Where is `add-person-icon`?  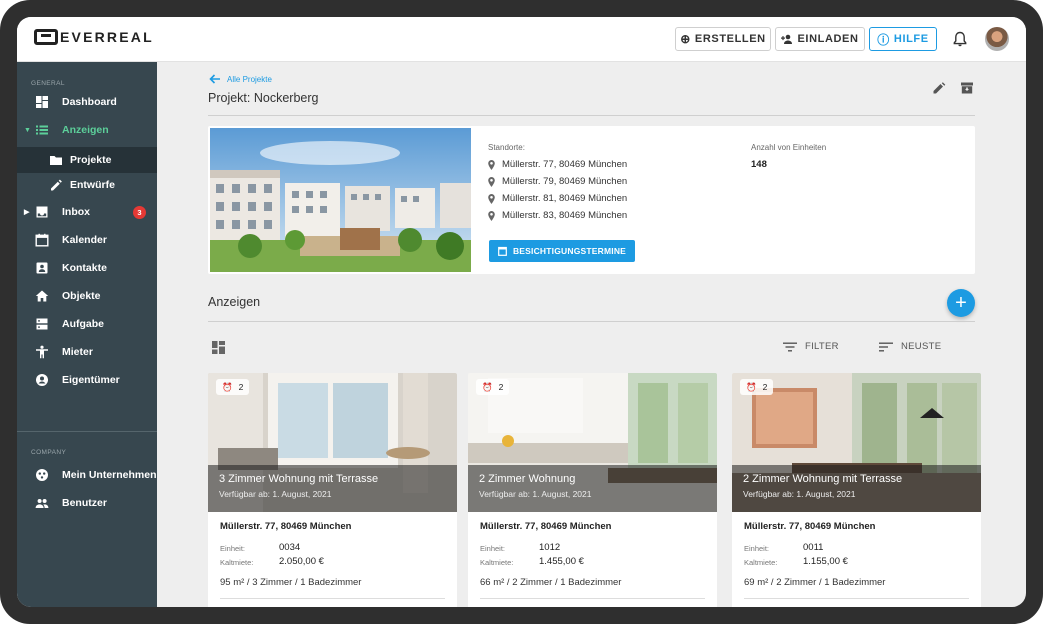 add-person-icon is located at coordinates (787, 39).